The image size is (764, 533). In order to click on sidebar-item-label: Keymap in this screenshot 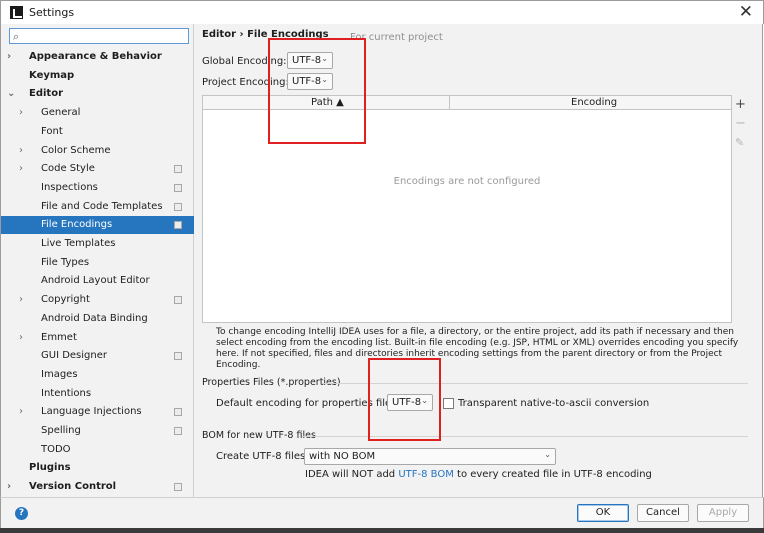, I will do `click(52, 75)`.